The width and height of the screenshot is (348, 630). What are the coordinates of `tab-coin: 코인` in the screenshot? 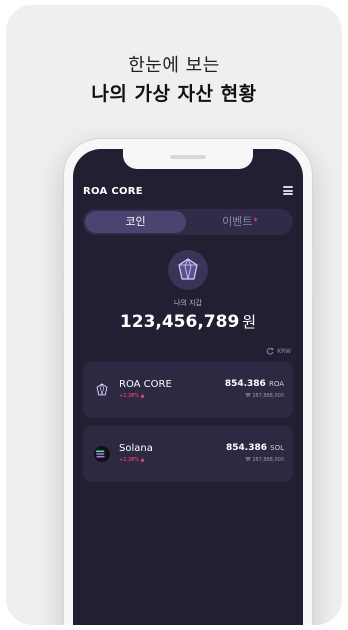 It's located at (135, 222).